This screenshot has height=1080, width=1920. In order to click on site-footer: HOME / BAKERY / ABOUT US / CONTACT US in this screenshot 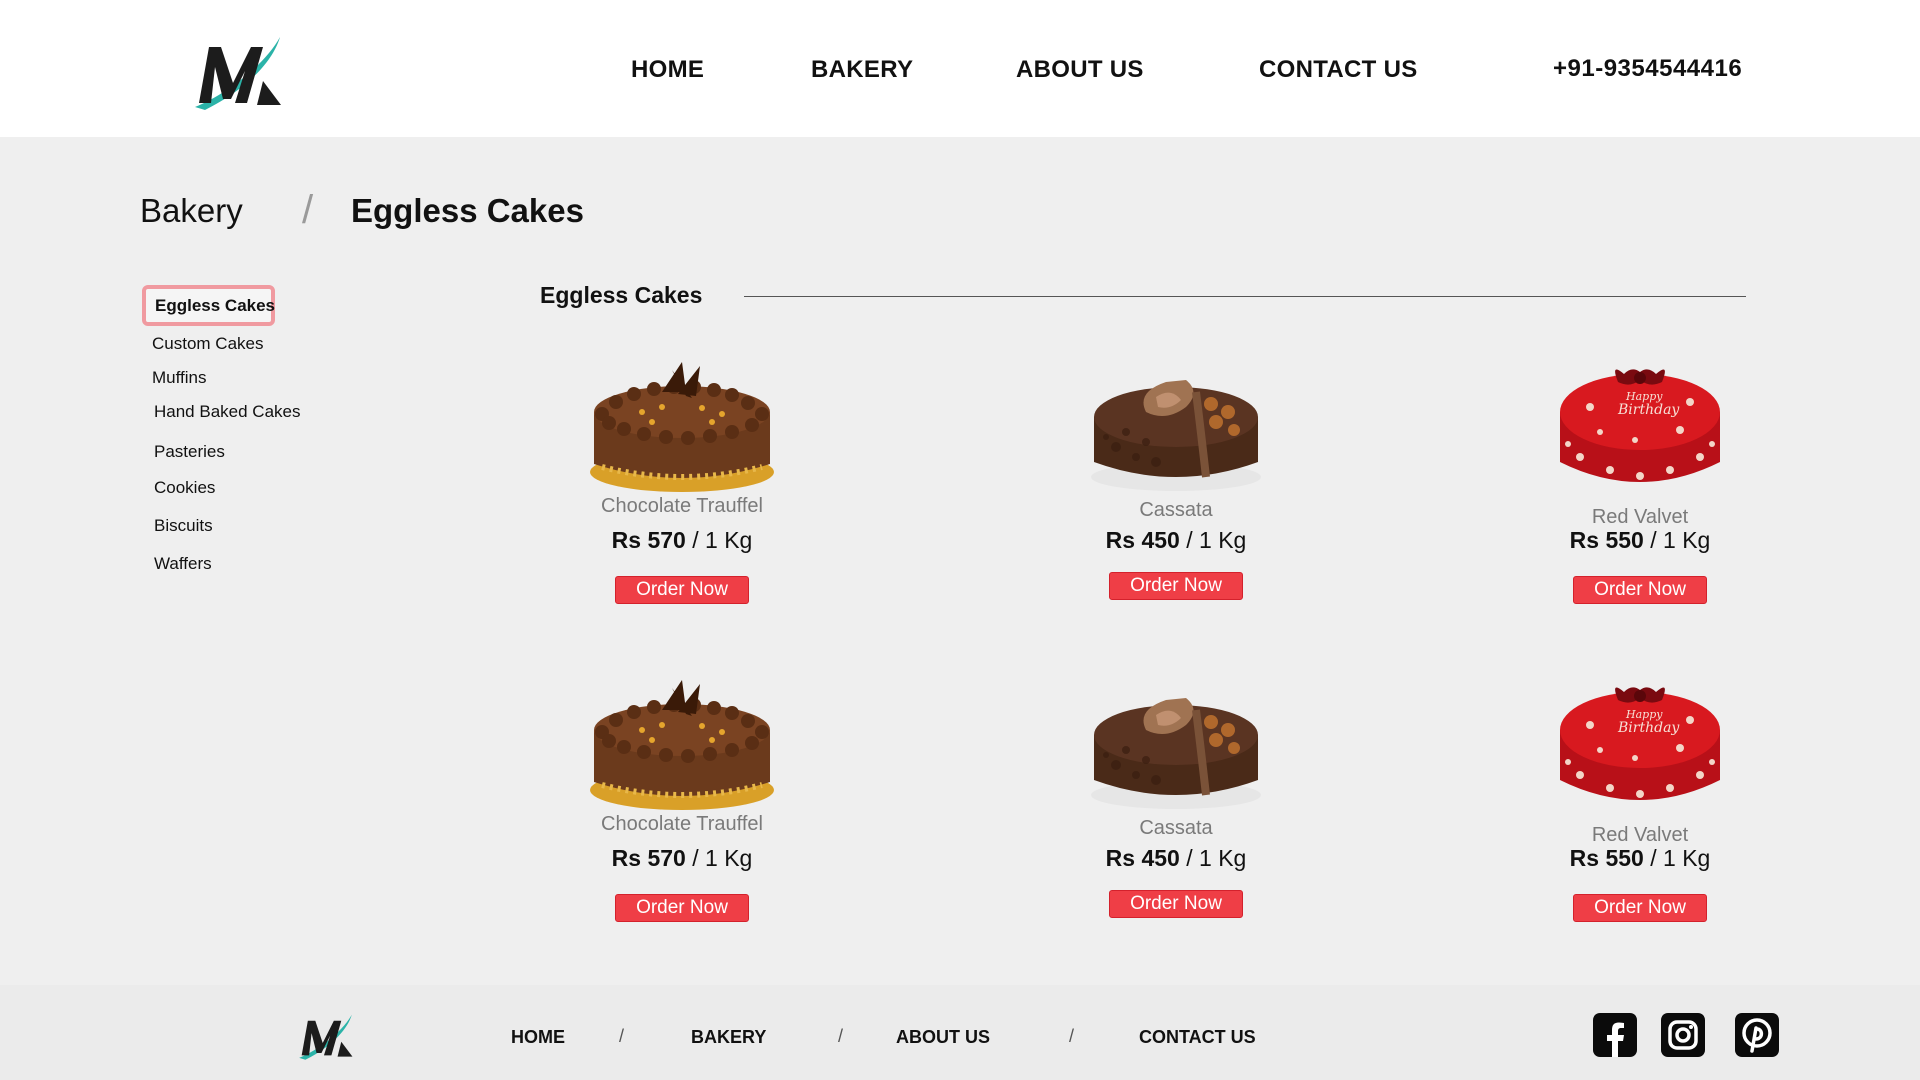, I will do `click(960, 1032)`.